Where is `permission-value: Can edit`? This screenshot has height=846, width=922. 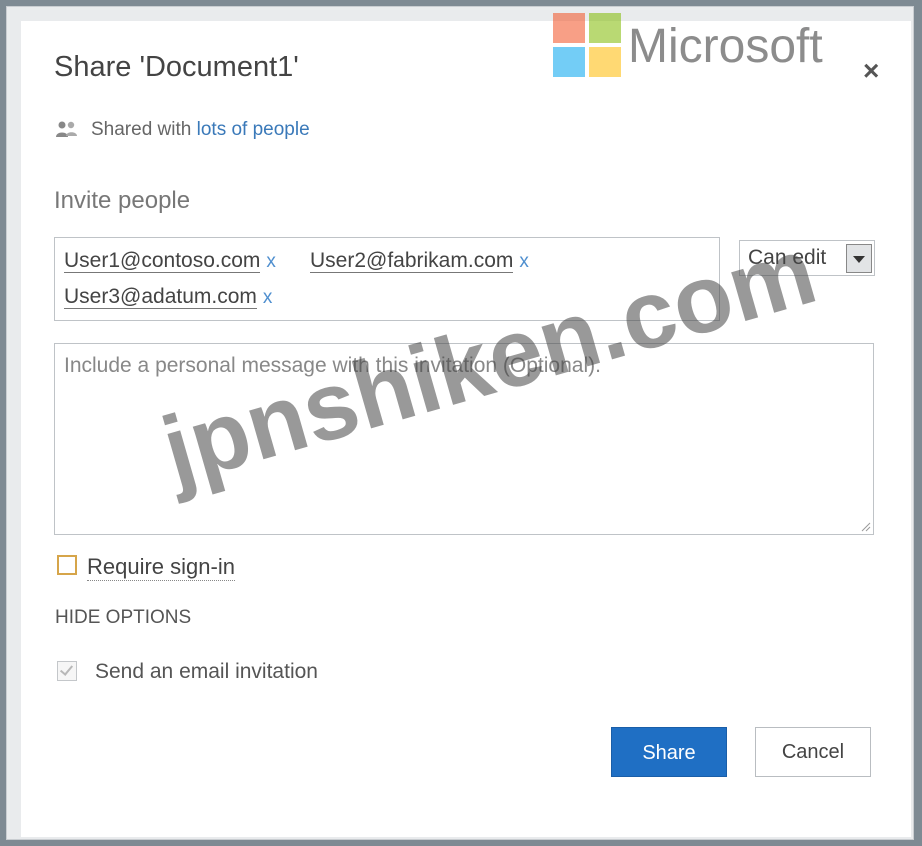 permission-value: Can edit is located at coordinates (787, 257).